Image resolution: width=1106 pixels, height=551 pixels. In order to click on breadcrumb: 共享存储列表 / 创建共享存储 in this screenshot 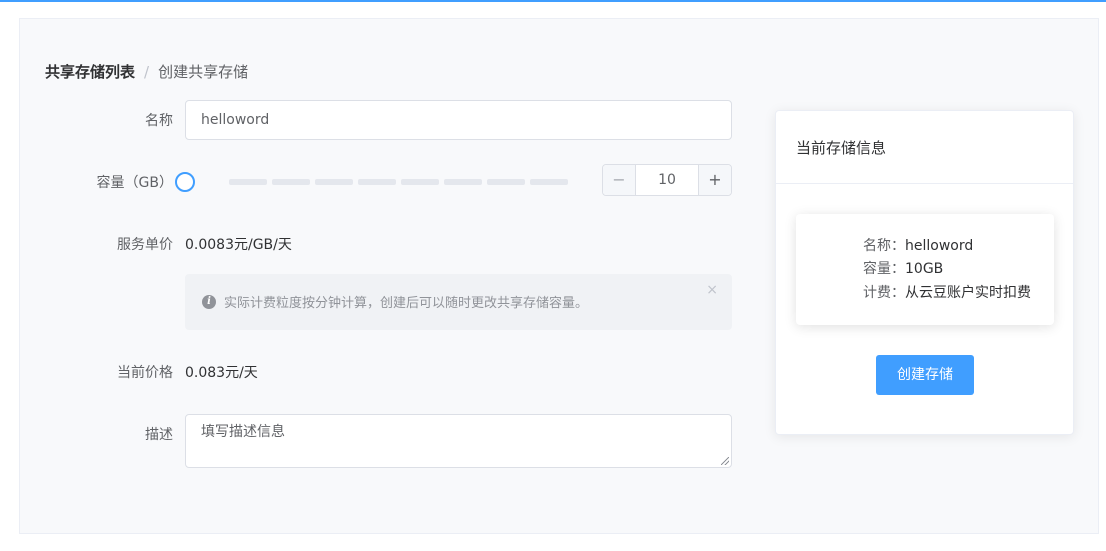, I will do `click(146, 71)`.